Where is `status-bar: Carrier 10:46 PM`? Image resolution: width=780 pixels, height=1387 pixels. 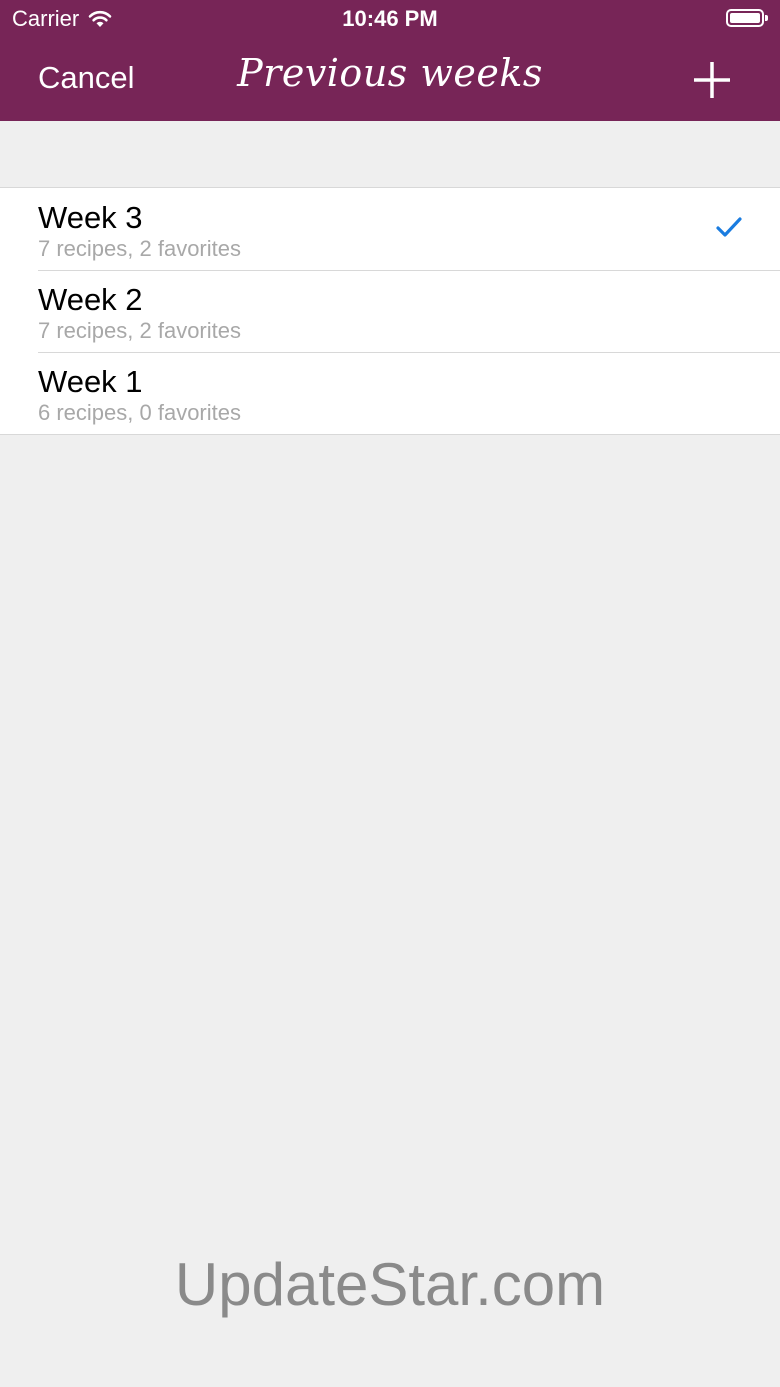 status-bar: Carrier 10:46 PM is located at coordinates (390, 20).